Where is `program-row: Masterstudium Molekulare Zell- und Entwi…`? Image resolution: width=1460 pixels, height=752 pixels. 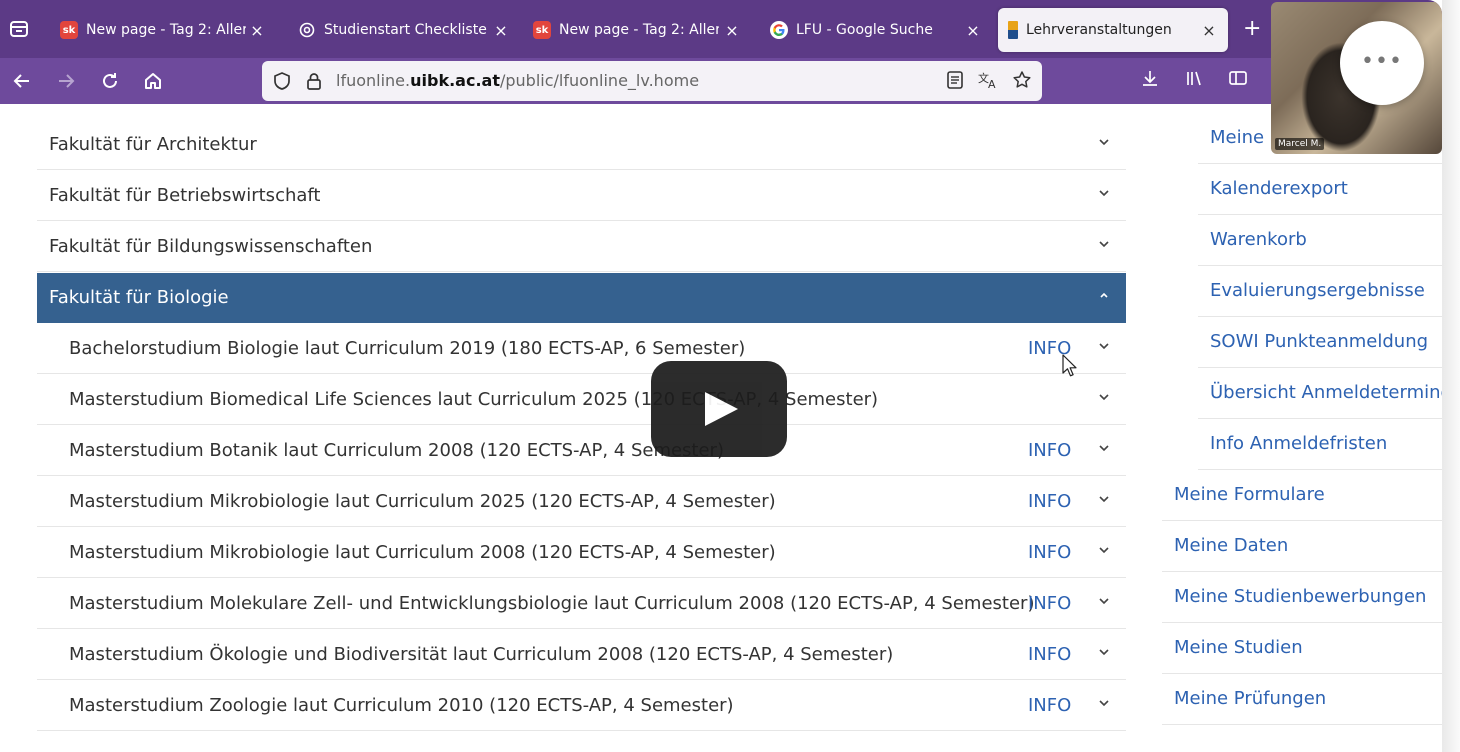
program-row: Masterstudium Molekulare Zell- und Entwi… is located at coordinates (581, 604).